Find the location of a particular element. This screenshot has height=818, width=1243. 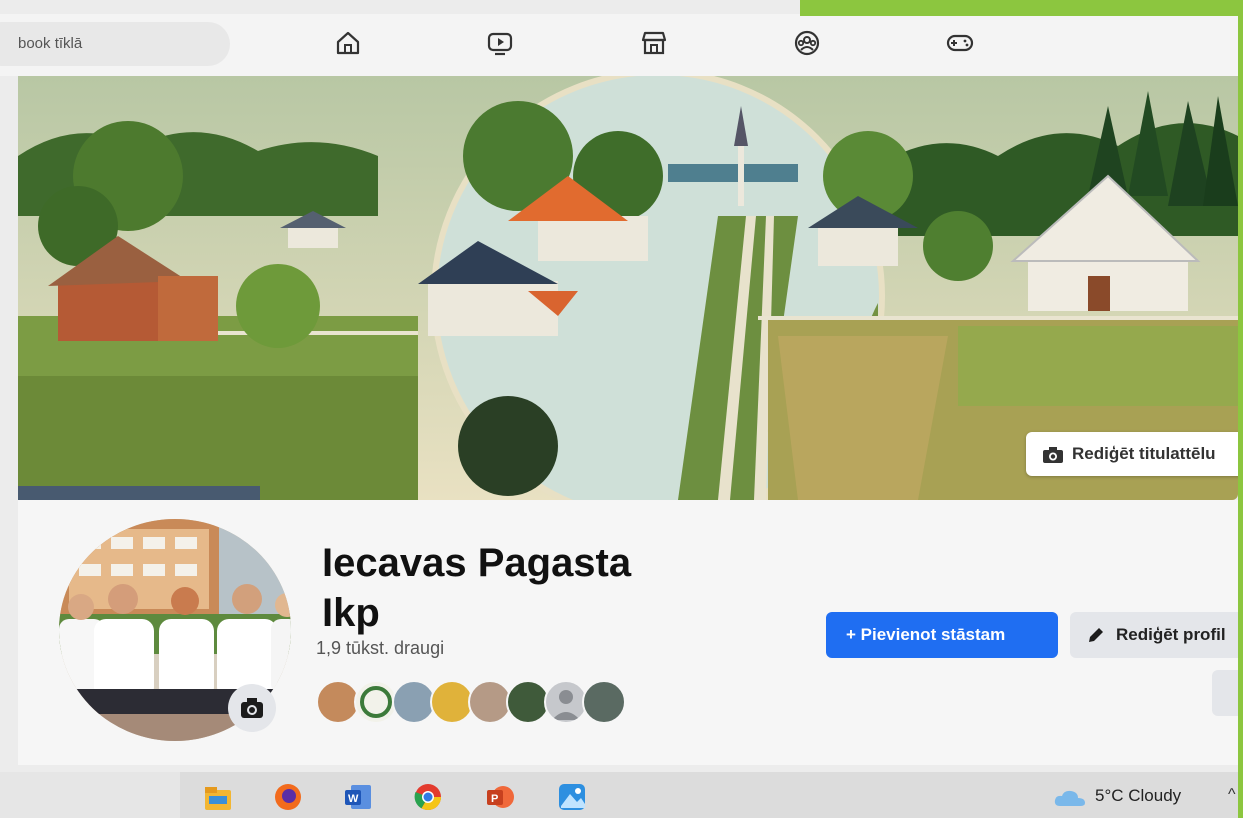

green-frame-side is located at coordinates (1240, 409).